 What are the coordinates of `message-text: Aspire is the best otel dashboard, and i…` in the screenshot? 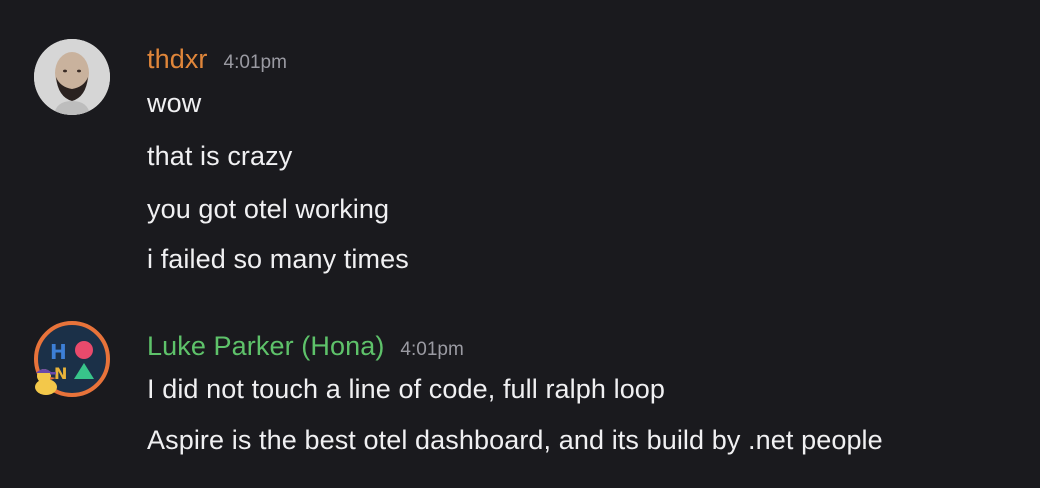 It's located at (515, 440).